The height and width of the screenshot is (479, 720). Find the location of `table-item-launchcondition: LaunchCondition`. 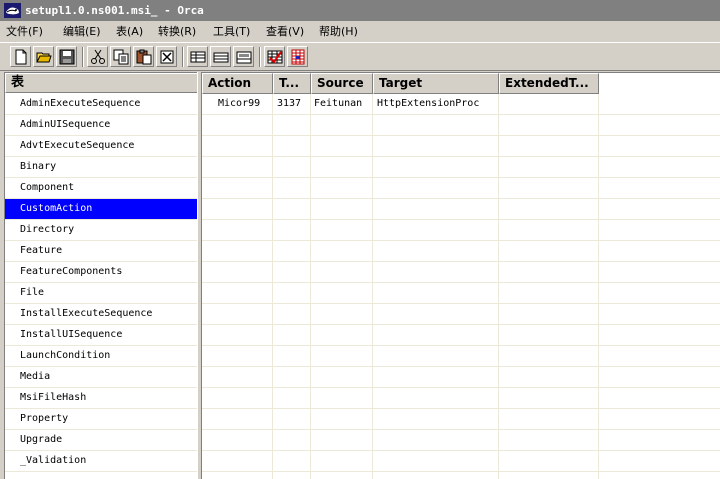

table-item-launchcondition: LaunchCondition is located at coordinates (101, 356).